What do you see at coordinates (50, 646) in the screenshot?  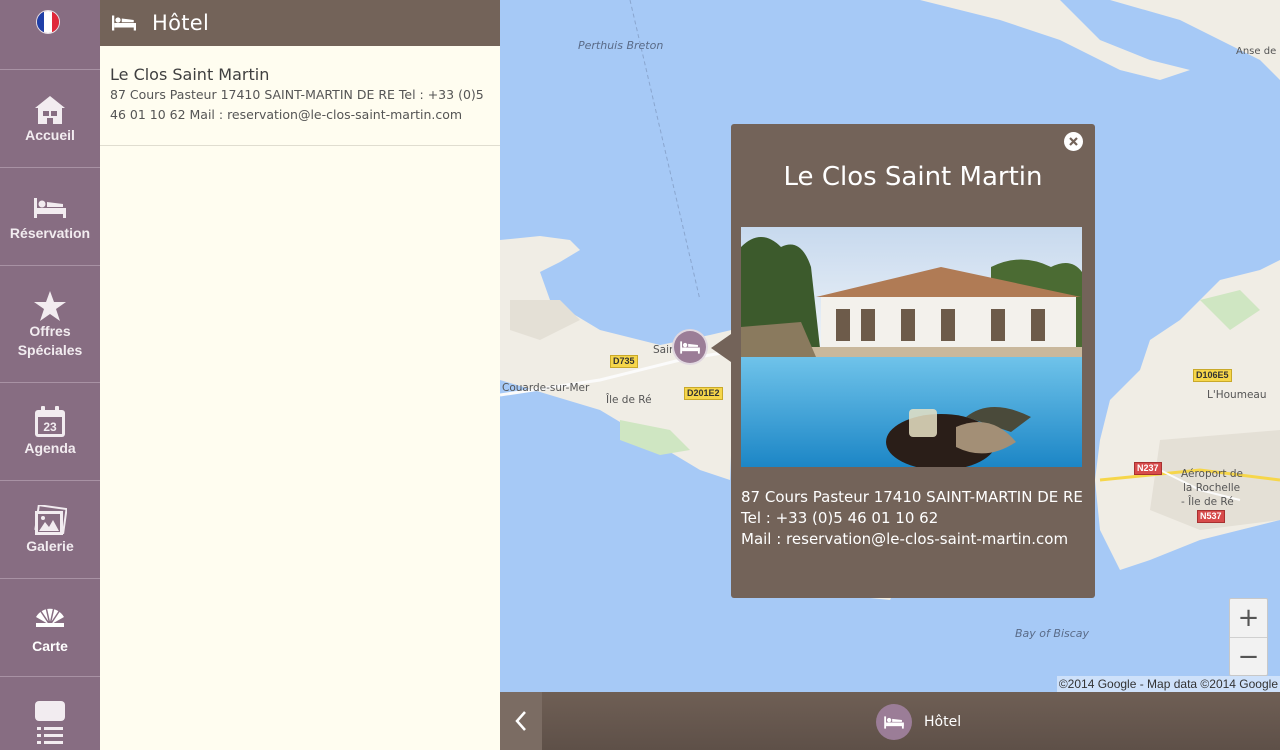 I see `nav-label: Carte` at bounding box center [50, 646].